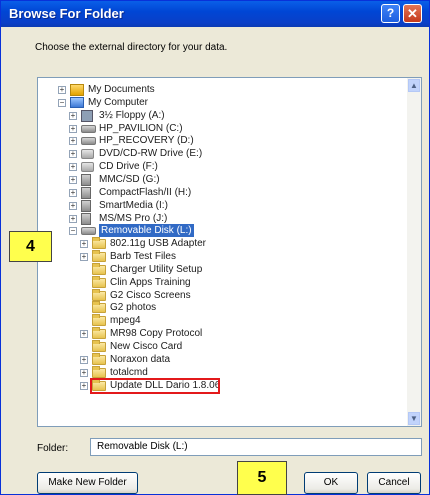 The width and height of the screenshot is (430, 495). Describe the element at coordinates (129, 372) in the screenshot. I see `tree-item-label: totalcmd` at that location.